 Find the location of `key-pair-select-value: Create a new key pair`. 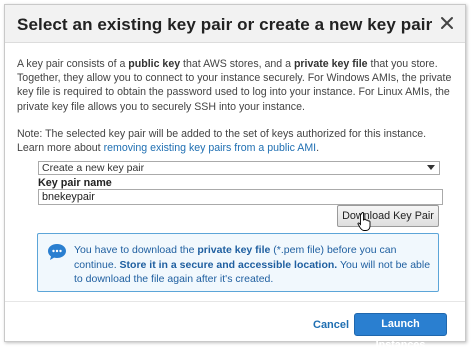

key-pair-select-value: Create a new key pair is located at coordinates (93, 168).